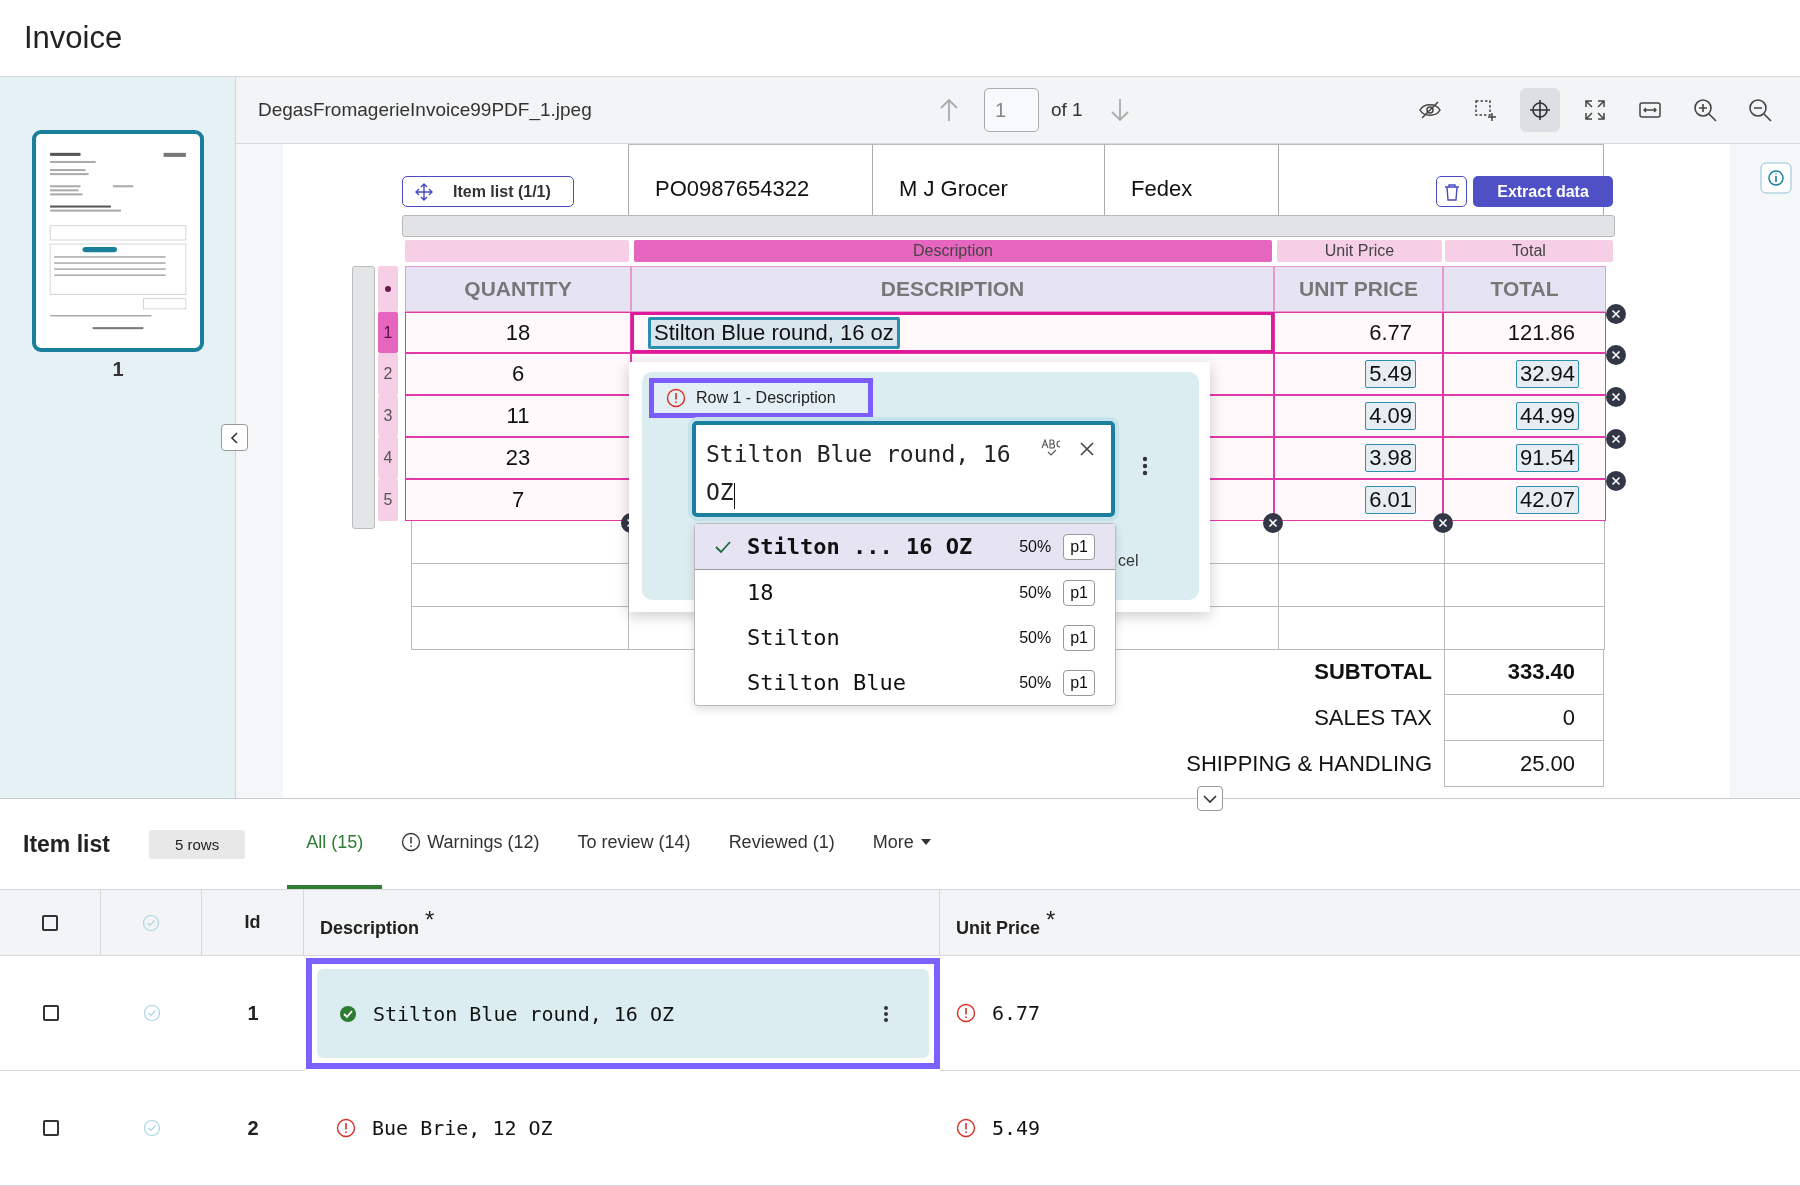 Image resolution: width=1800 pixels, height=1186 pixels. What do you see at coordinates (1390, 332) in the screenshot?
I see `extracted-value: 6.77` at bounding box center [1390, 332].